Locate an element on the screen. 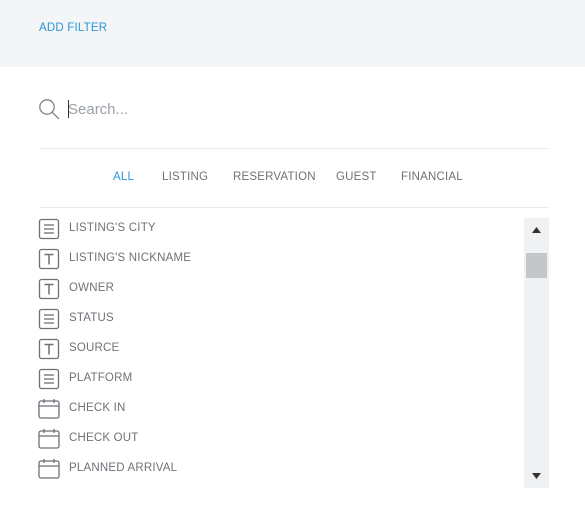 The width and height of the screenshot is (585, 514). search-bar is located at coordinates (293, 109).